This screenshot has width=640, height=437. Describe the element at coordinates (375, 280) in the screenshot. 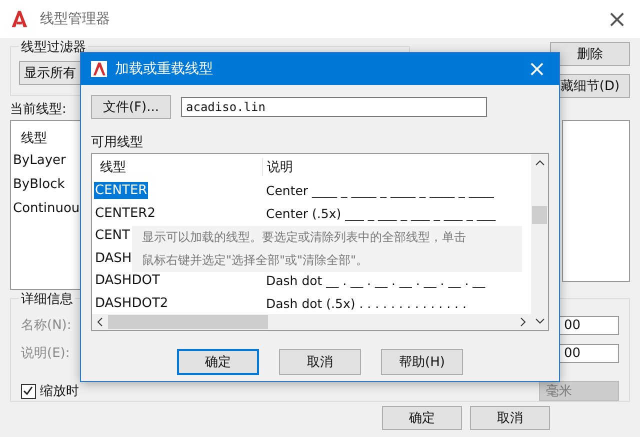

I see `linetype-description: Dash dot __ . __ . __ . __ . __ . __ . __` at that location.